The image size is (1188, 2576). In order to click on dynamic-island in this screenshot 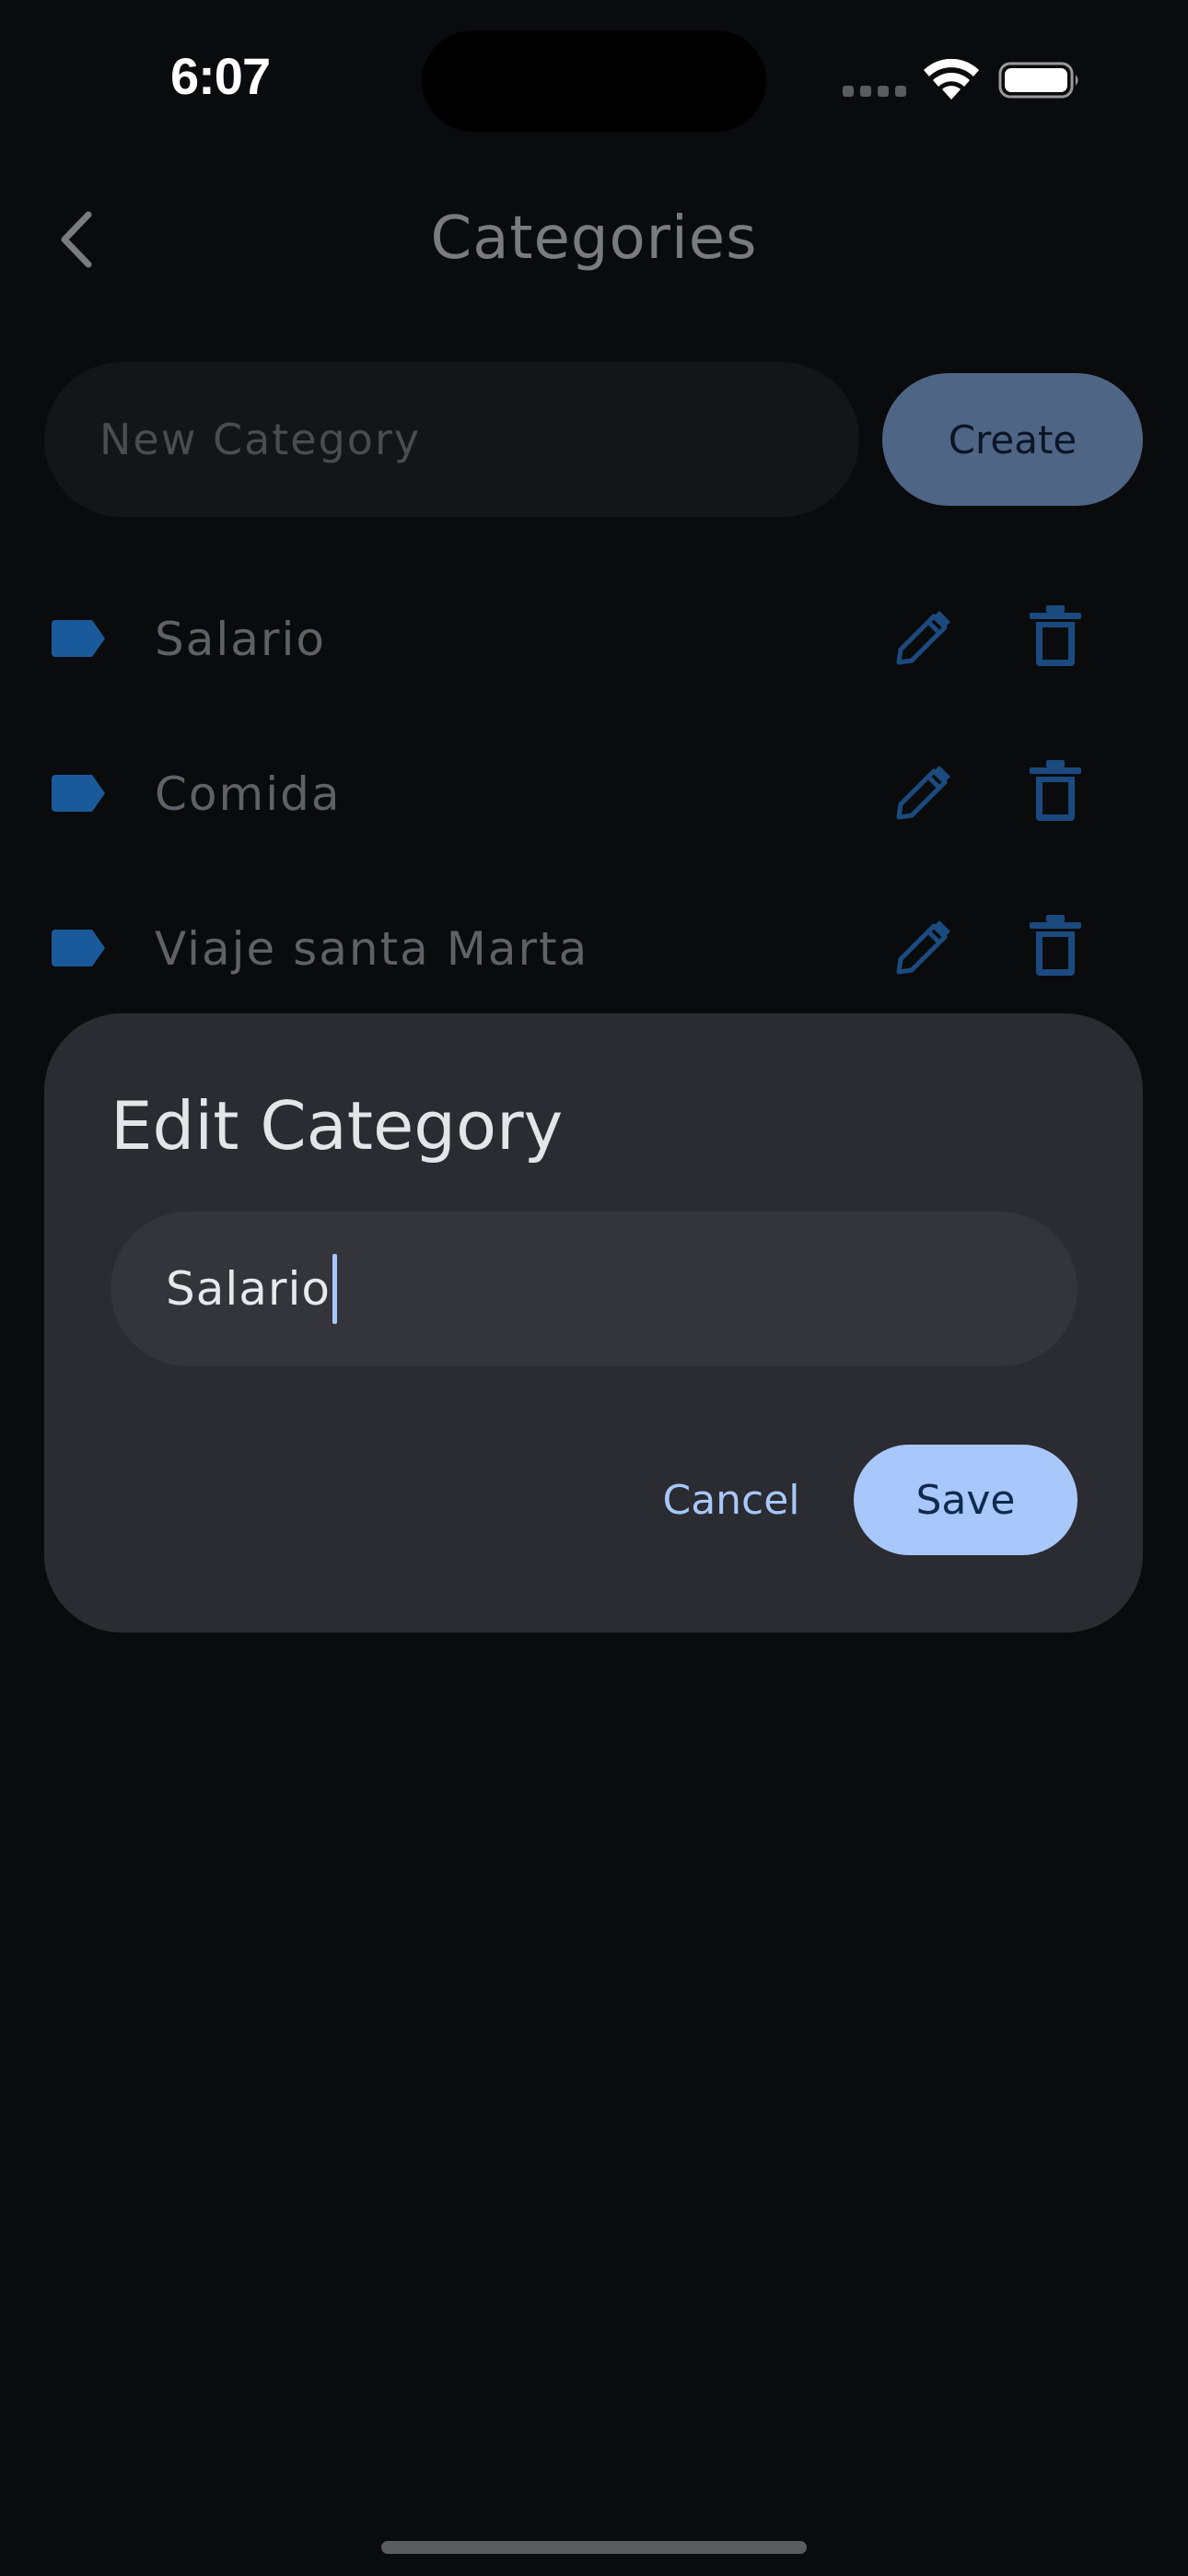, I will do `click(594, 81)`.